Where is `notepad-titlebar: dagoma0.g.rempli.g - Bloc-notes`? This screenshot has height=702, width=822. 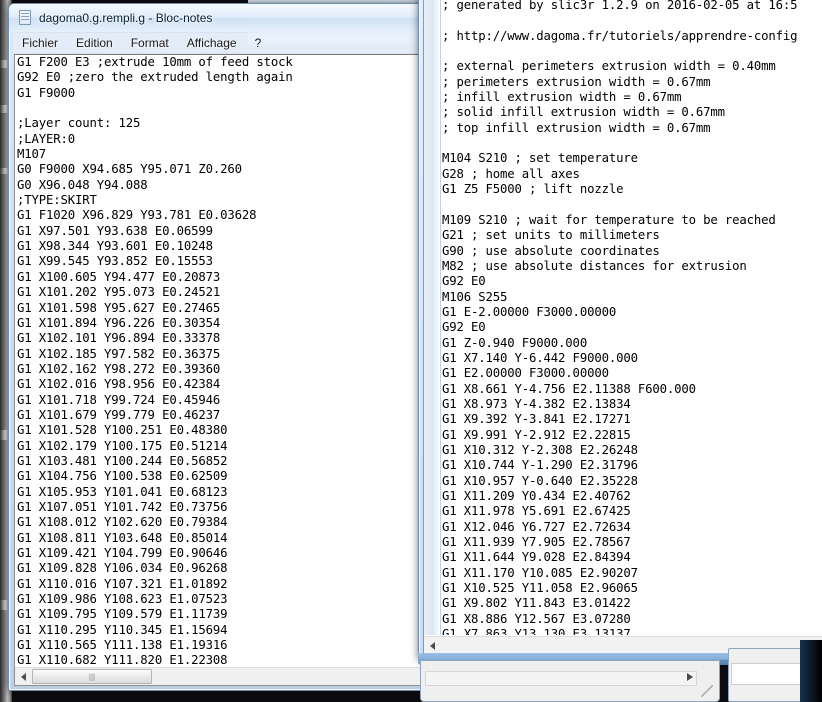
notepad-titlebar: dagoma0.g.rempli.g - Bloc-notes is located at coordinates (218, 18).